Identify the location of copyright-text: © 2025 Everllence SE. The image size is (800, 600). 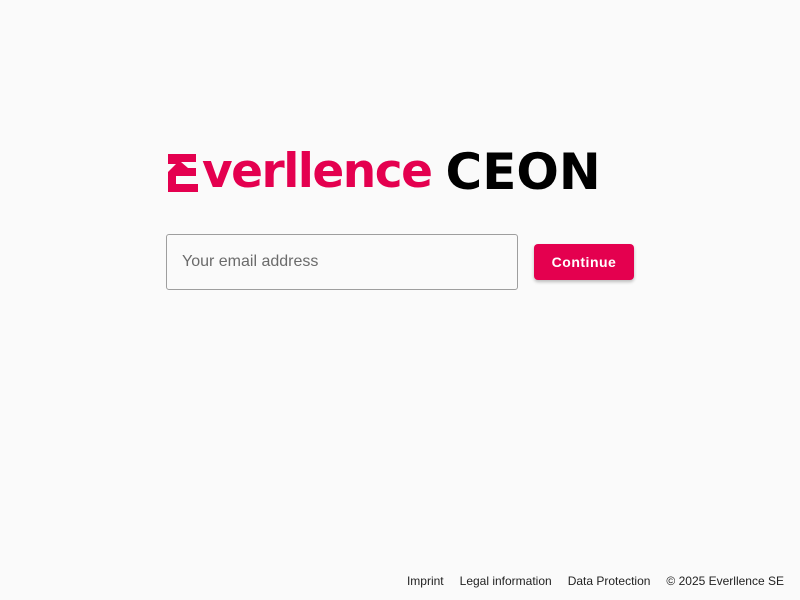
(725, 581).